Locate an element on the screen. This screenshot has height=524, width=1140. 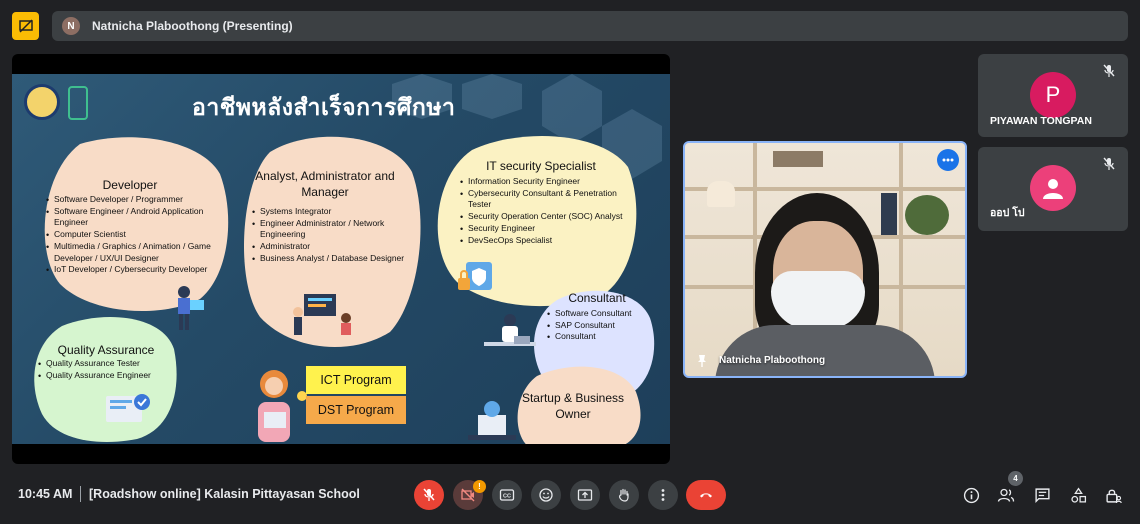
analyst-illustration is located at coordinates (322, 314).